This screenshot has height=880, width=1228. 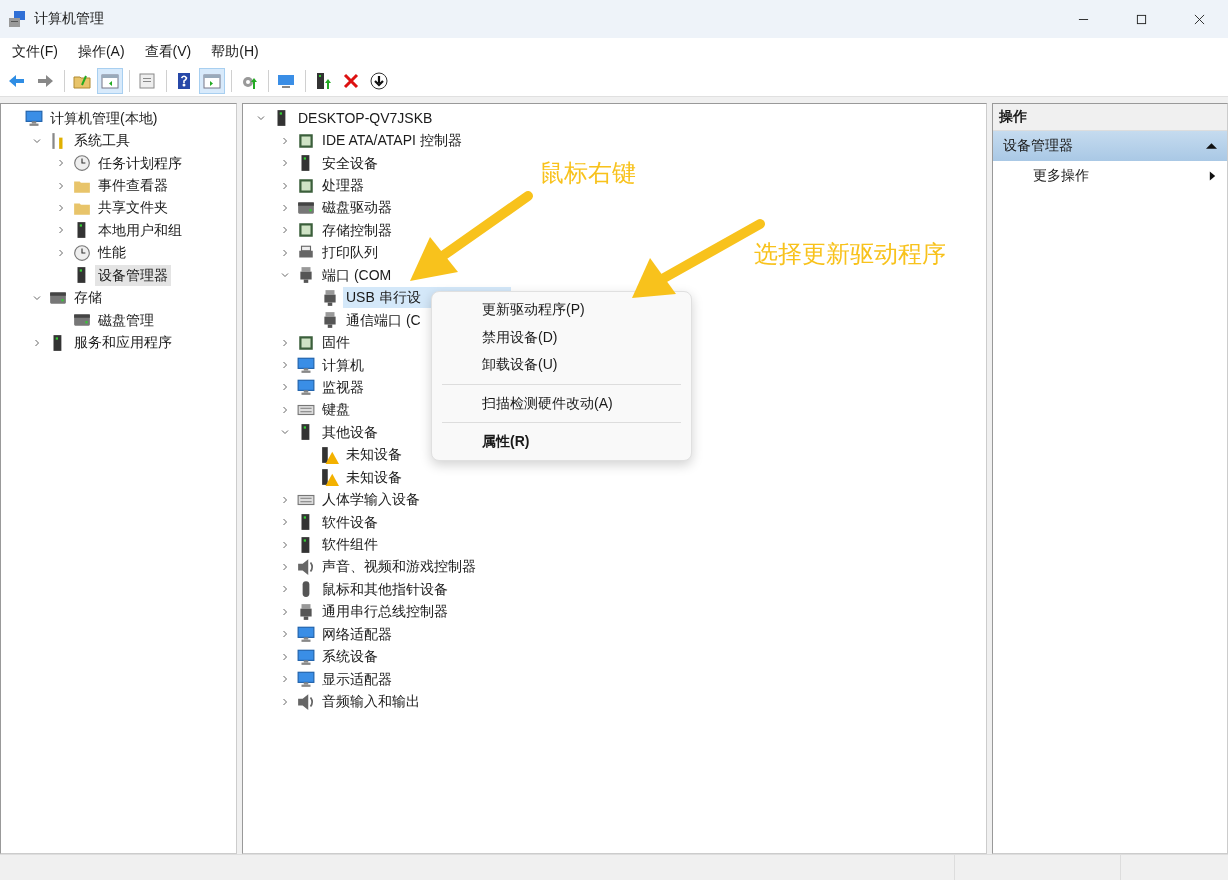 What do you see at coordinates (357, 230) in the screenshot?
I see `tree-item: 存储控制器` at bounding box center [357, 230].